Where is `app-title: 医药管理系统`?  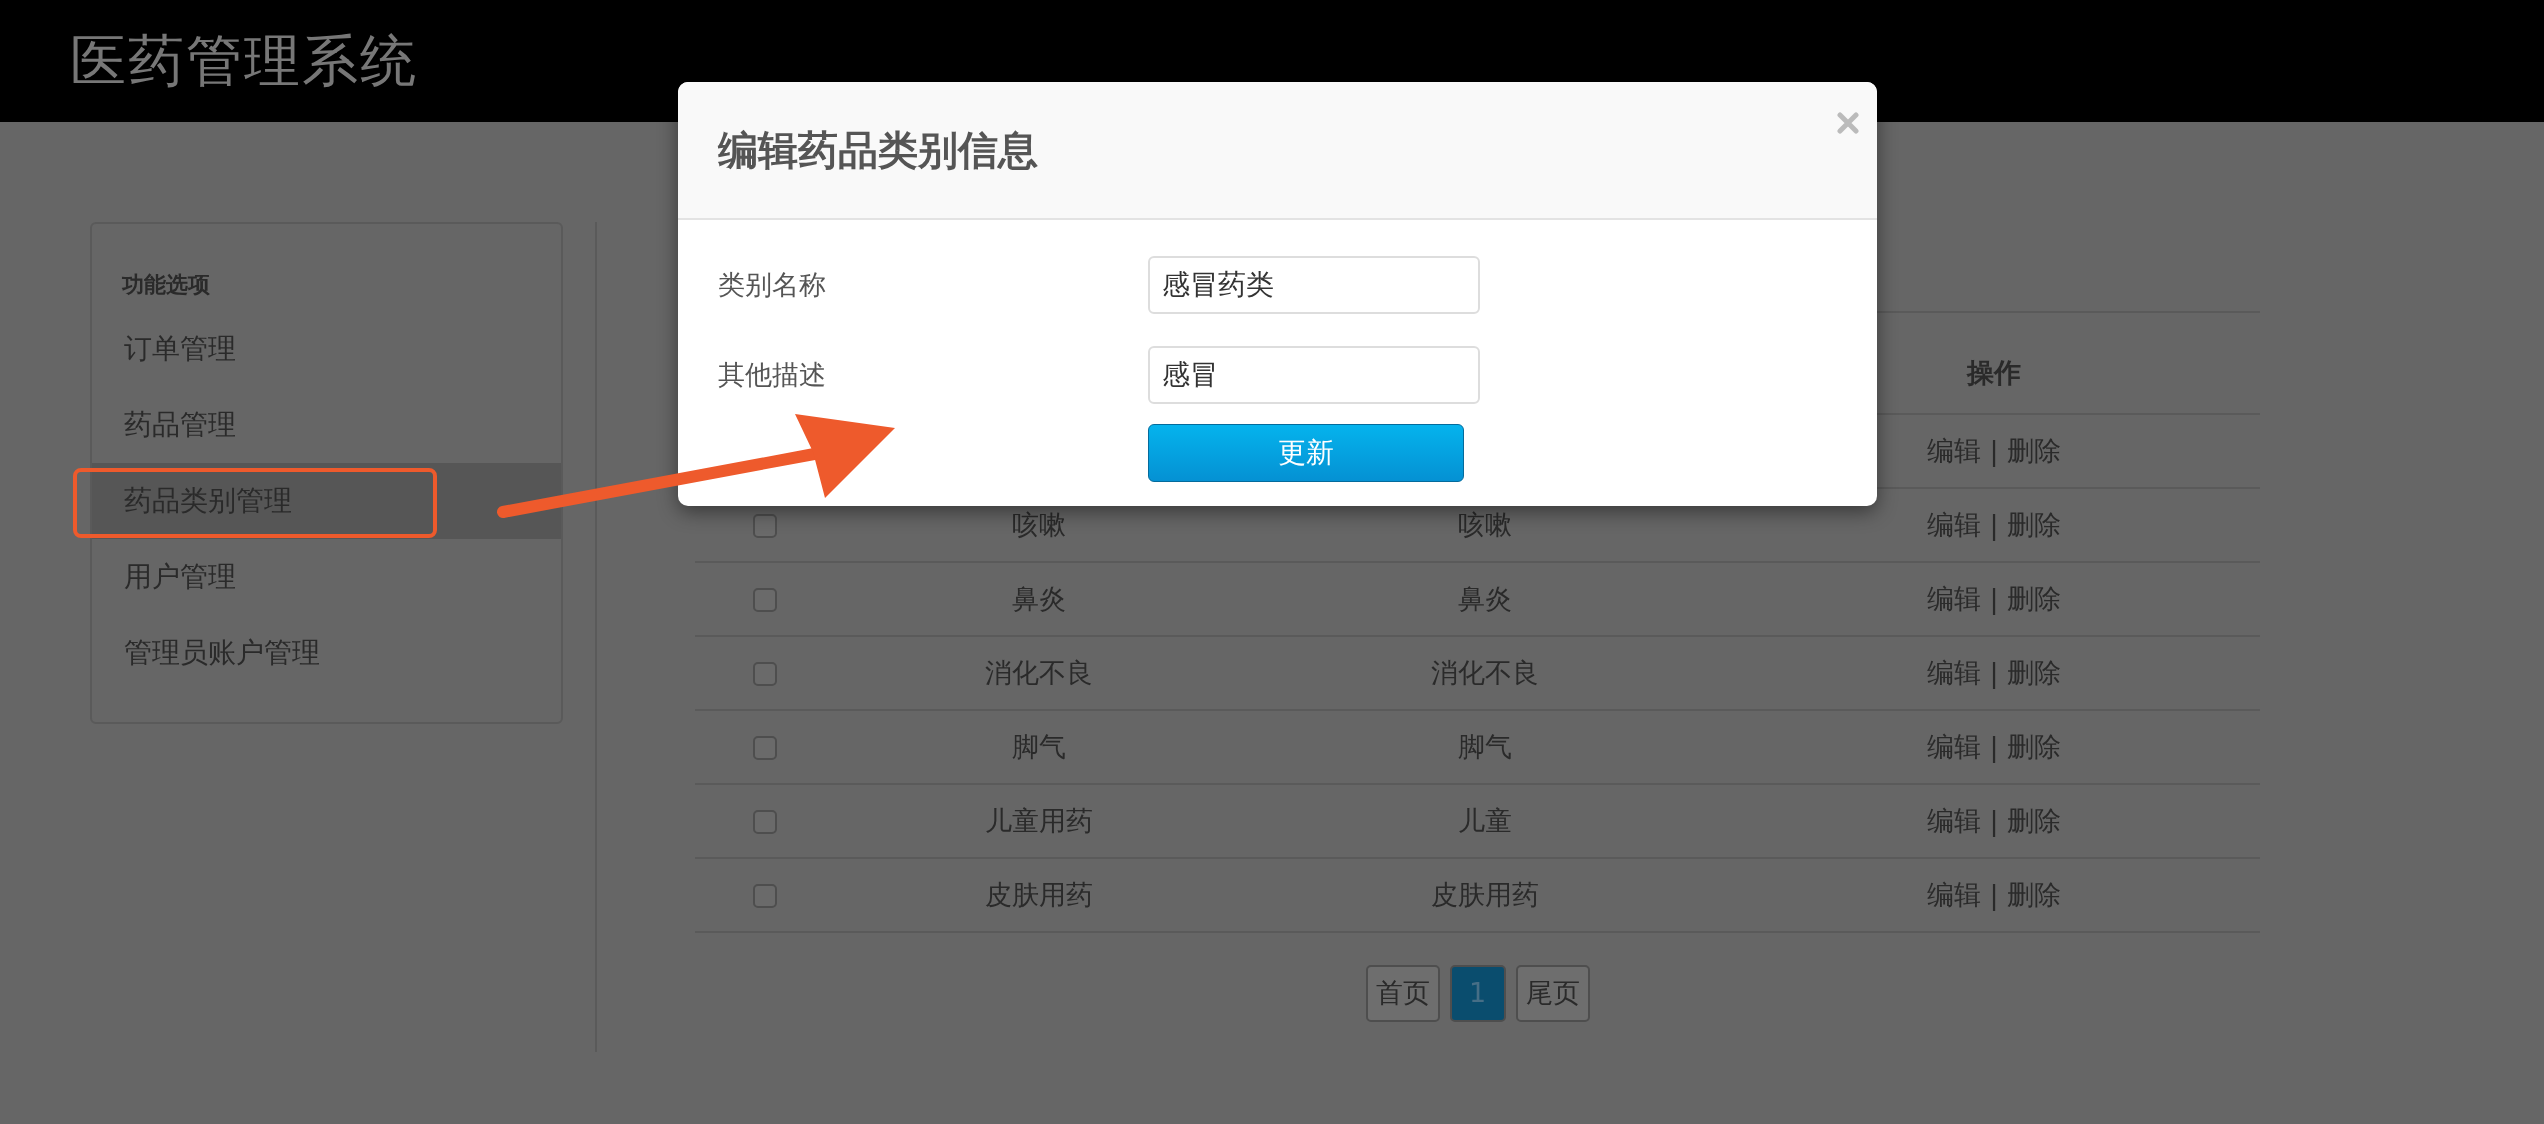
app-title: 医药管理系统 is located at coordinates (244, 61).